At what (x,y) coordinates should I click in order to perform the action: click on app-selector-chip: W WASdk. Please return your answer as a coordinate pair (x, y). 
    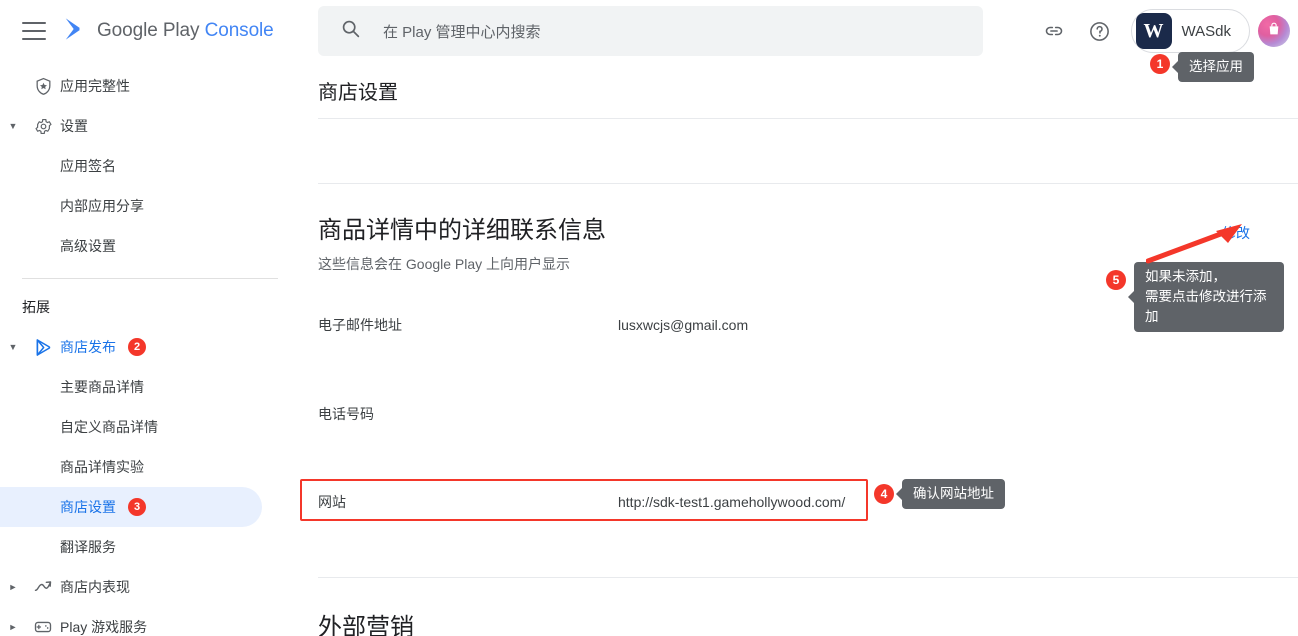
    Looking at the image, I should click on (1190, 31).